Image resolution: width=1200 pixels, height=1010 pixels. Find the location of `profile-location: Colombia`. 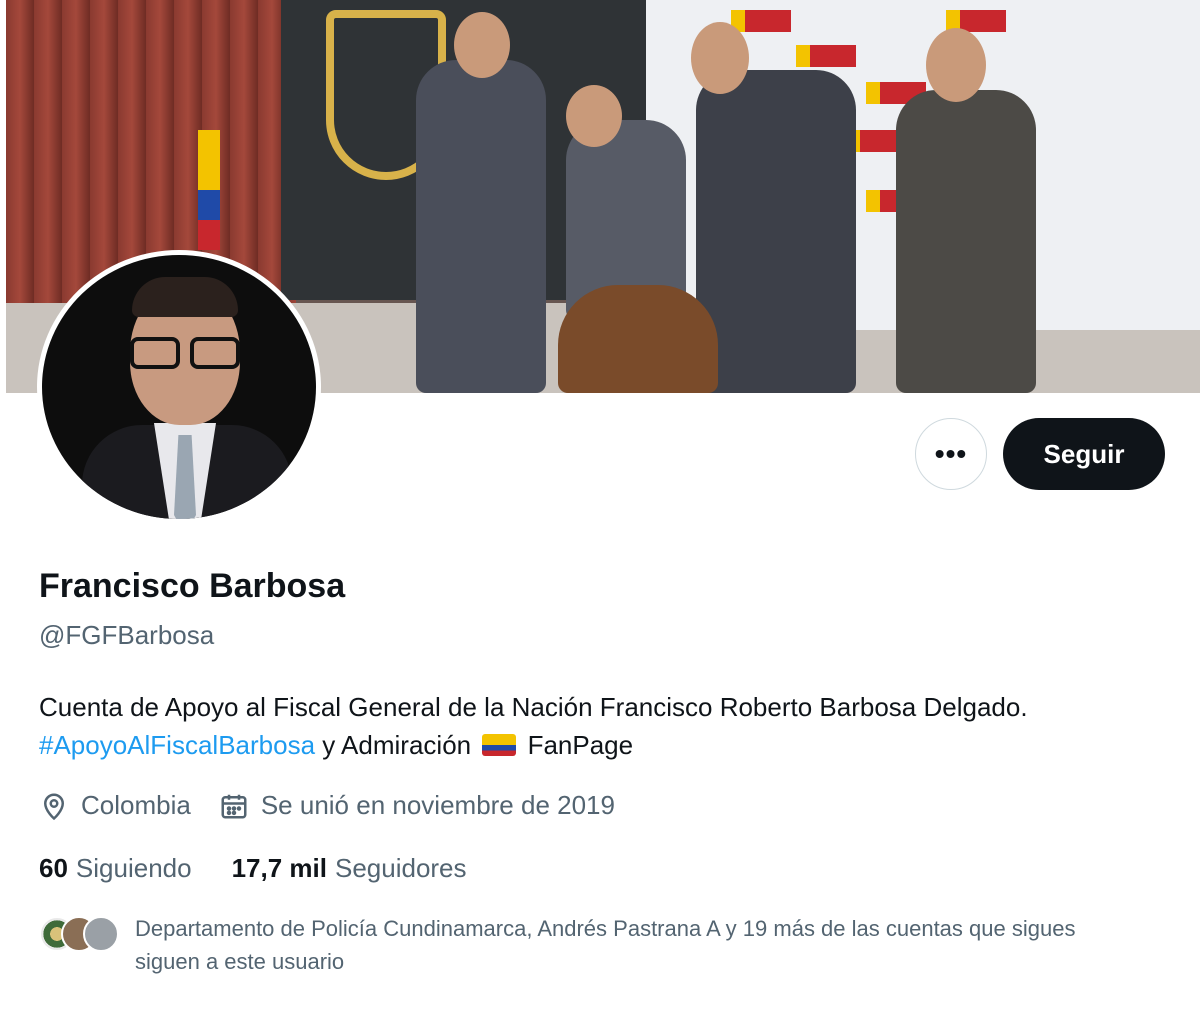

profile-location: Colombia is located at coordinates (115, 805).